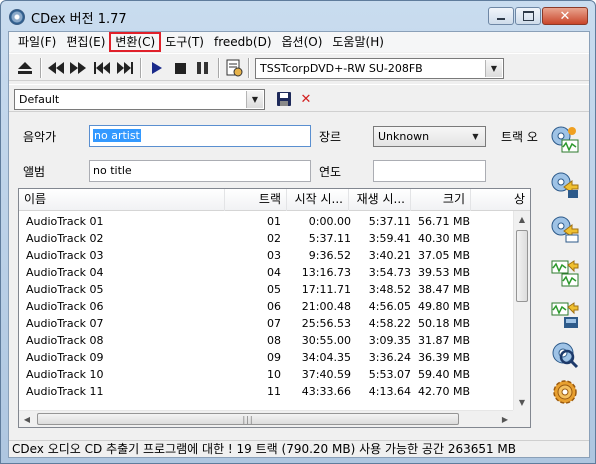 This screenshot has height=464, width=596. Describe the element at coordinates (284, 99) in the screenshot. I see `save-profile-button` at that location.